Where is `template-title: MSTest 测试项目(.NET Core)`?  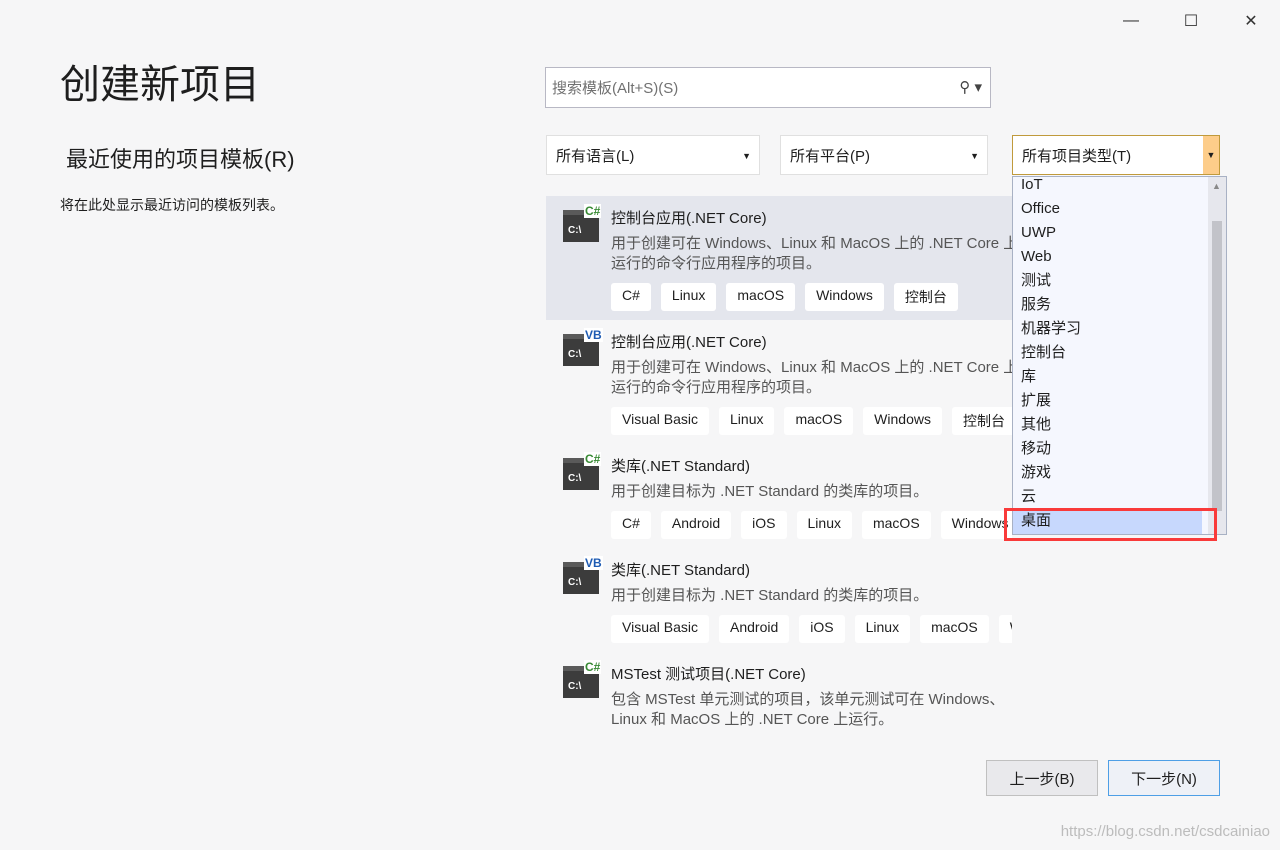
template-title: MSTest 测试项目(.NET Core) is located at coordinates (708, 674).